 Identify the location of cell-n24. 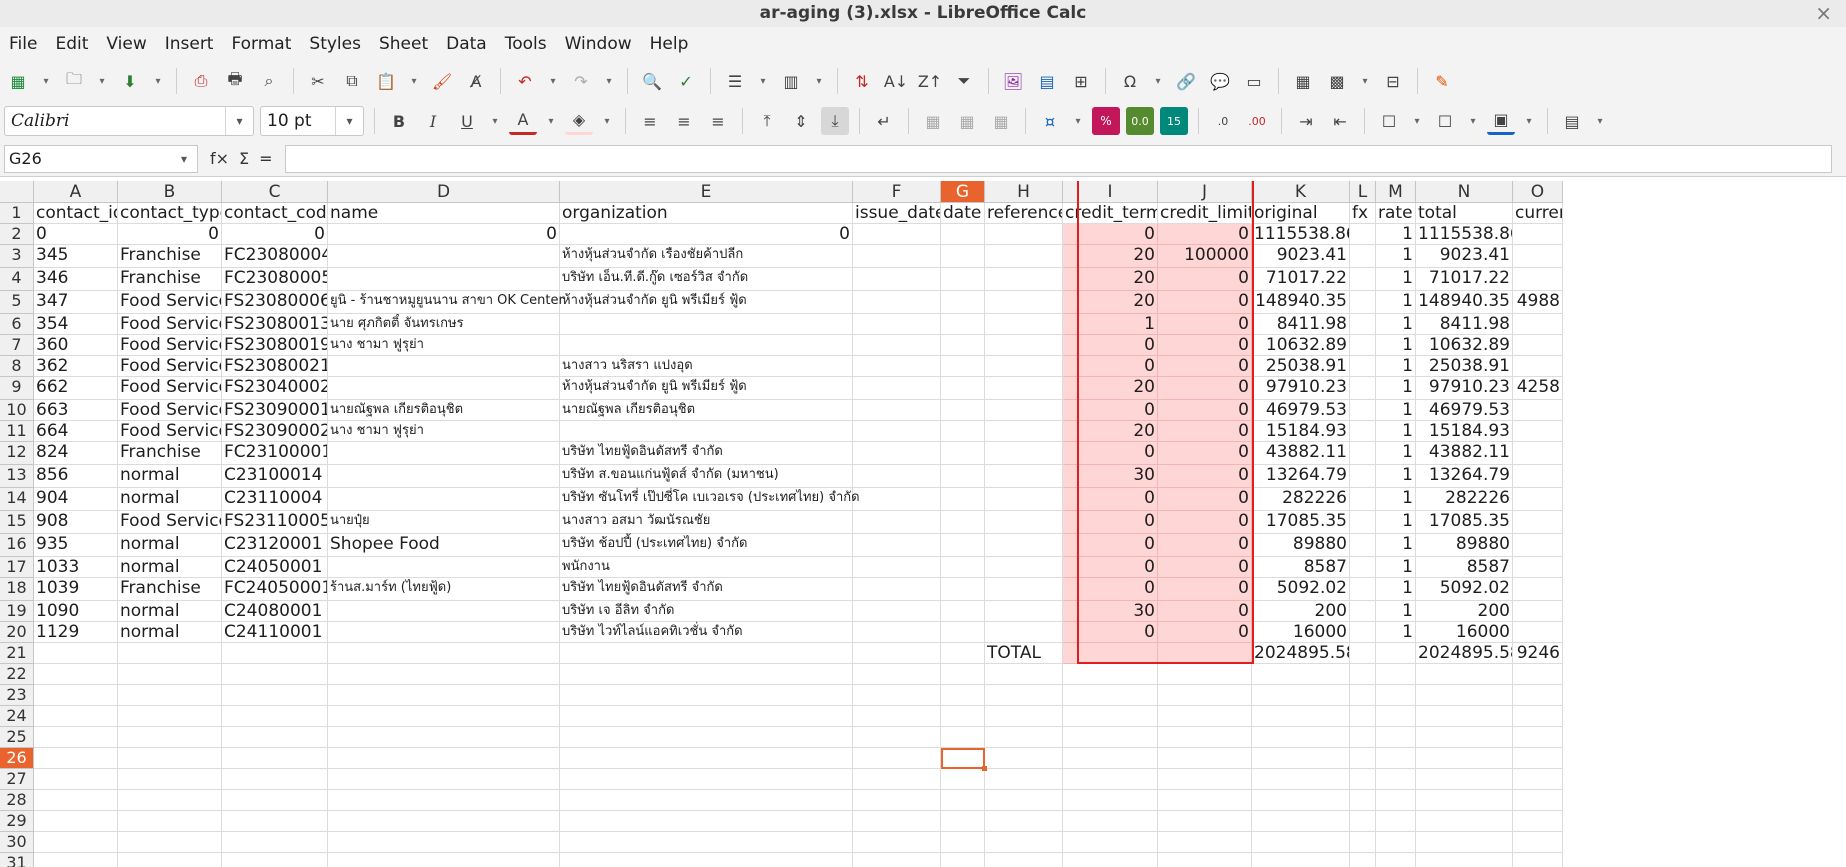
(1464, 716).